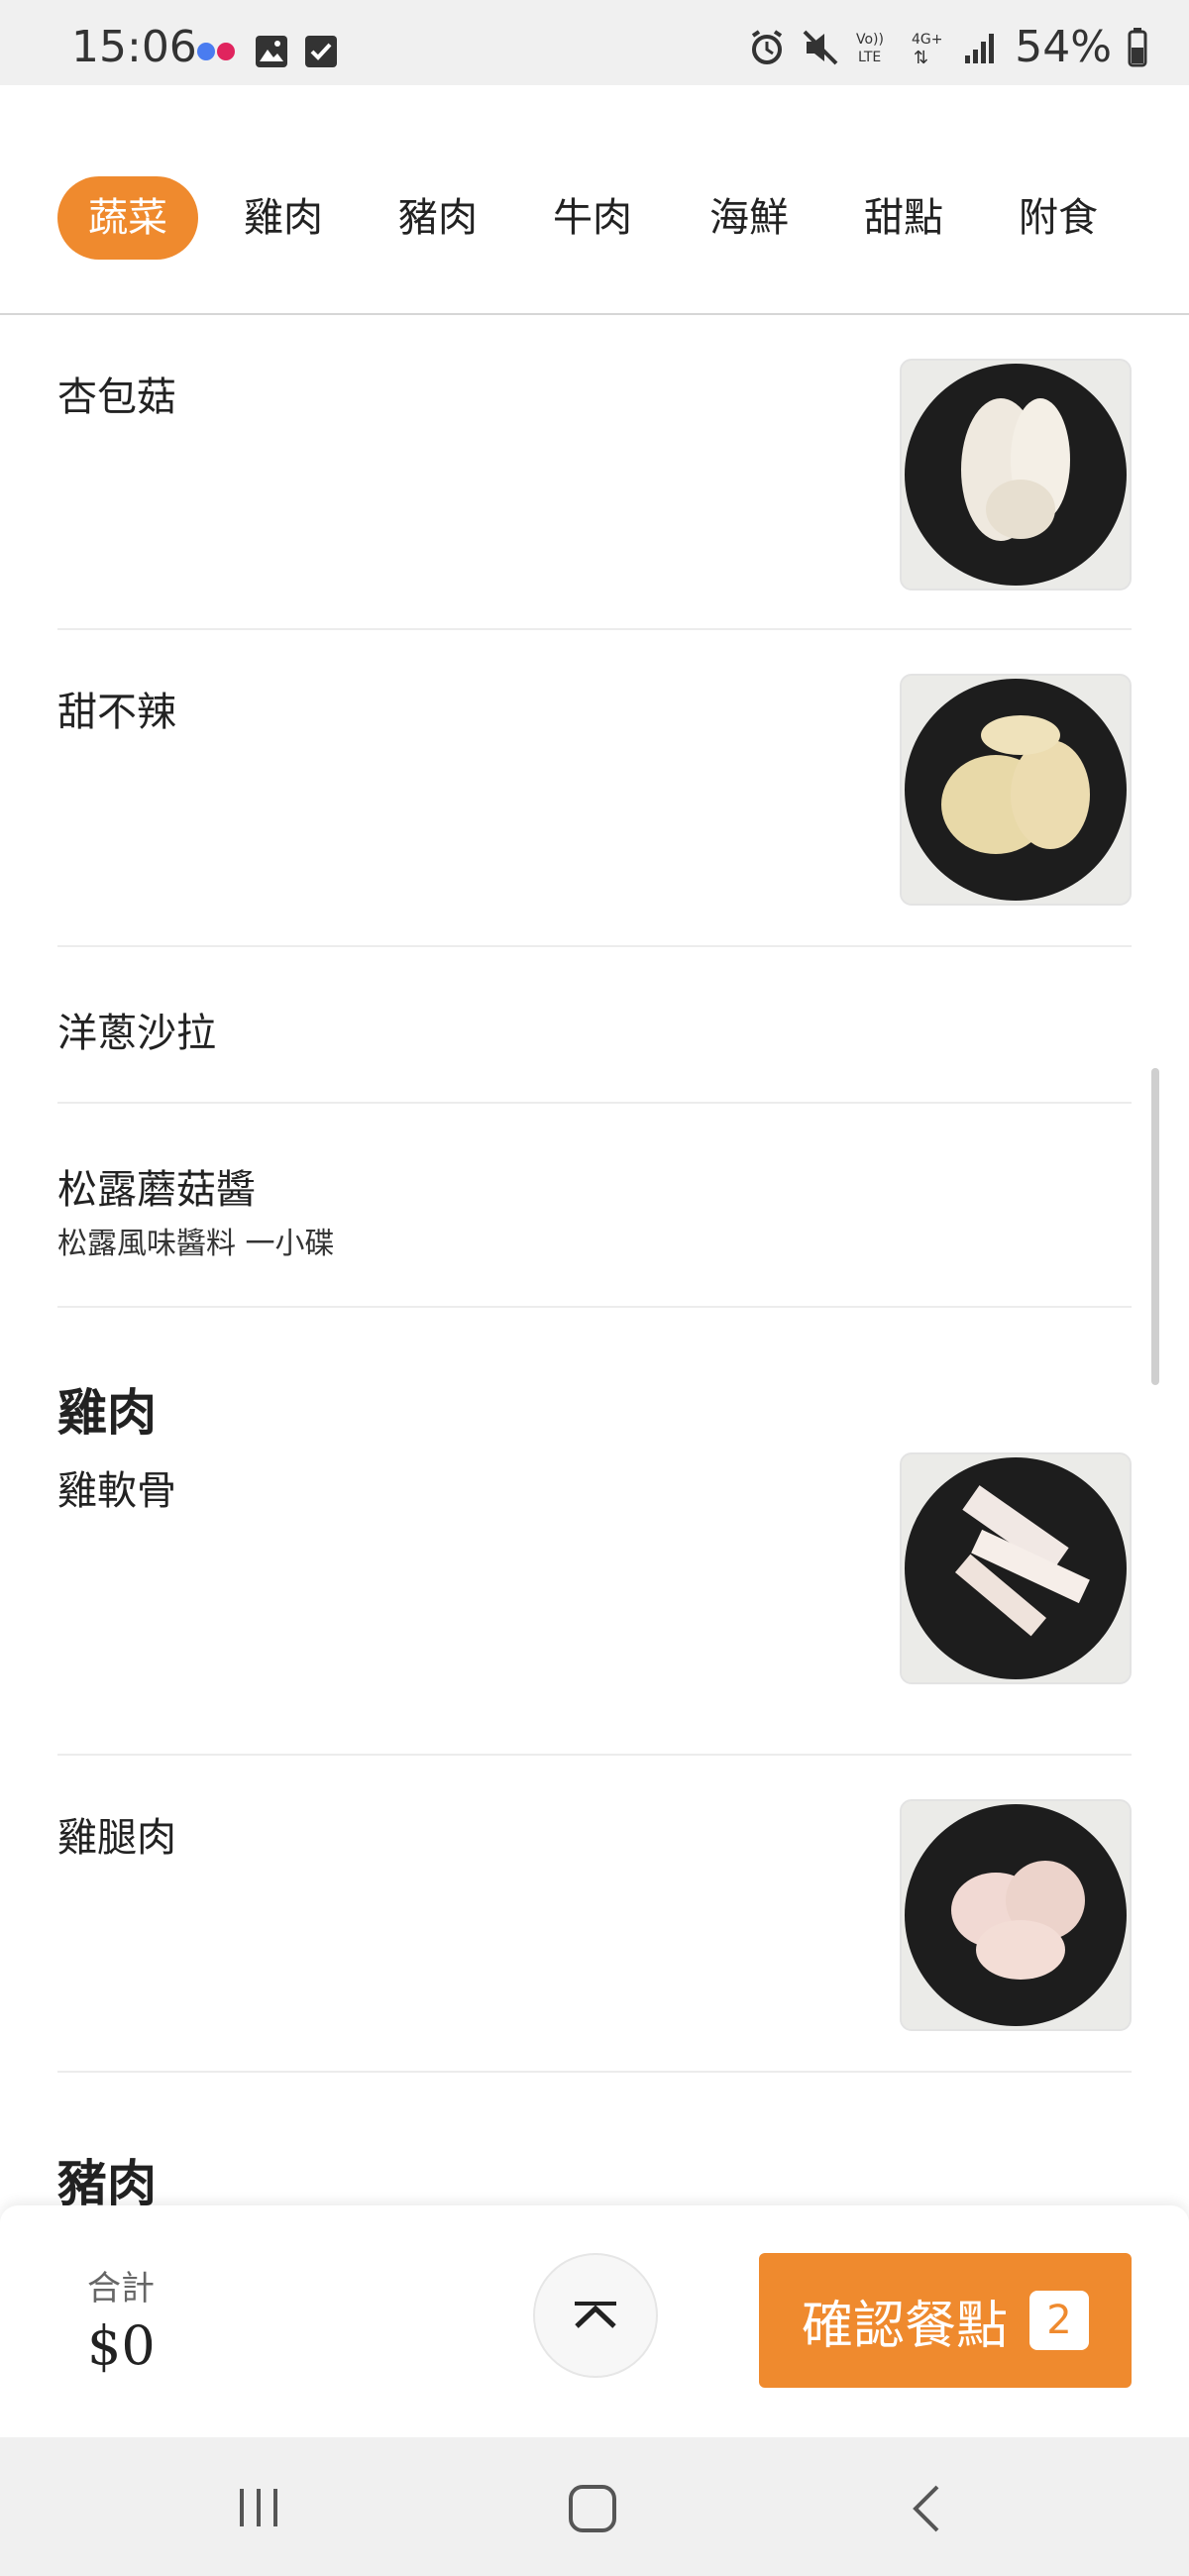 Image resolution: width=1189 pixels, height=2576 pixels. What do you see at coordinates (594, 1914) in the screenshot?
I see `menu-item-chicken-thigh: 雞腿肉` at bounding box center [594, 1914].